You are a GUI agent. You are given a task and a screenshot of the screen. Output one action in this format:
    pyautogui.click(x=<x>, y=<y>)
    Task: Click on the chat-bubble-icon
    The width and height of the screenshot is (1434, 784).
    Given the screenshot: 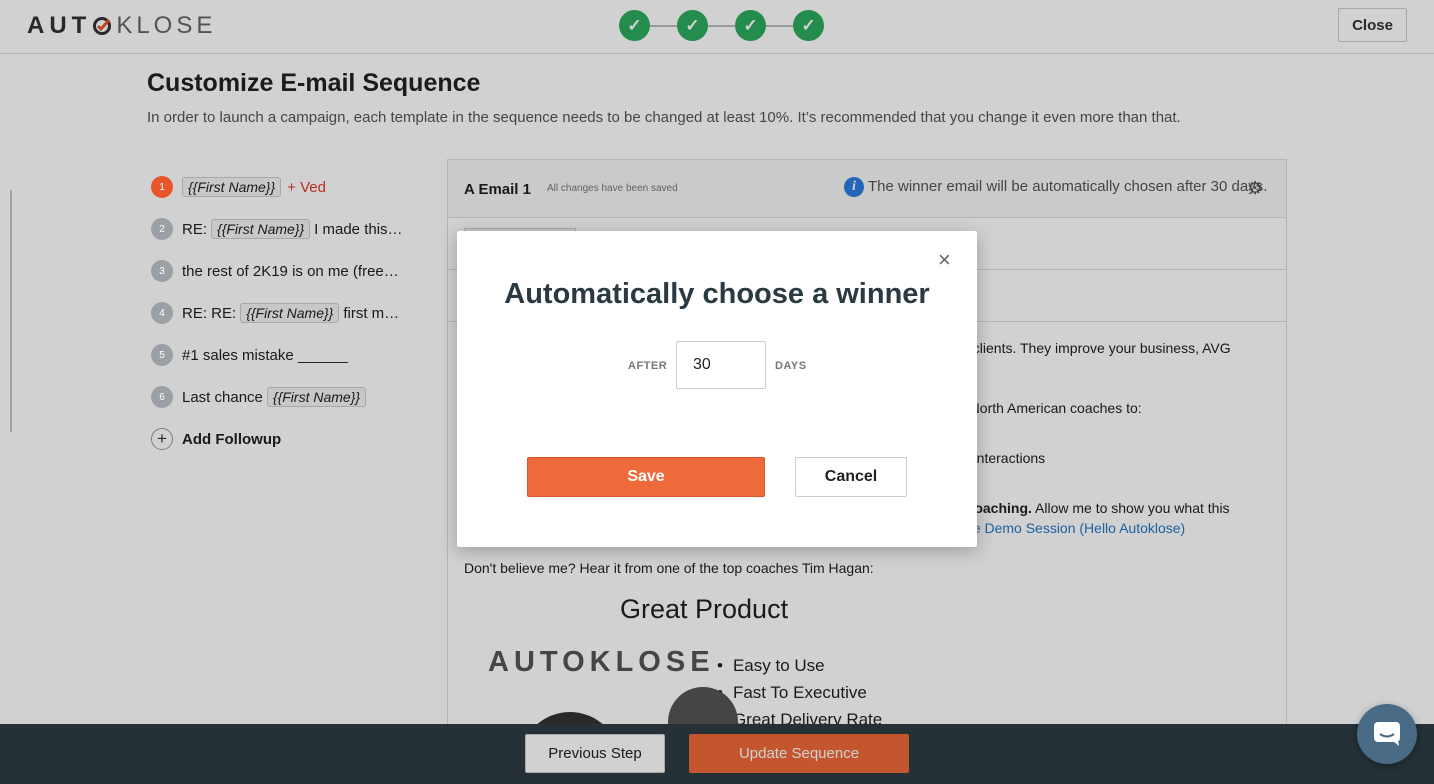 What is the action you would take?
    pyautogui.click(x=1387, y=734)
    